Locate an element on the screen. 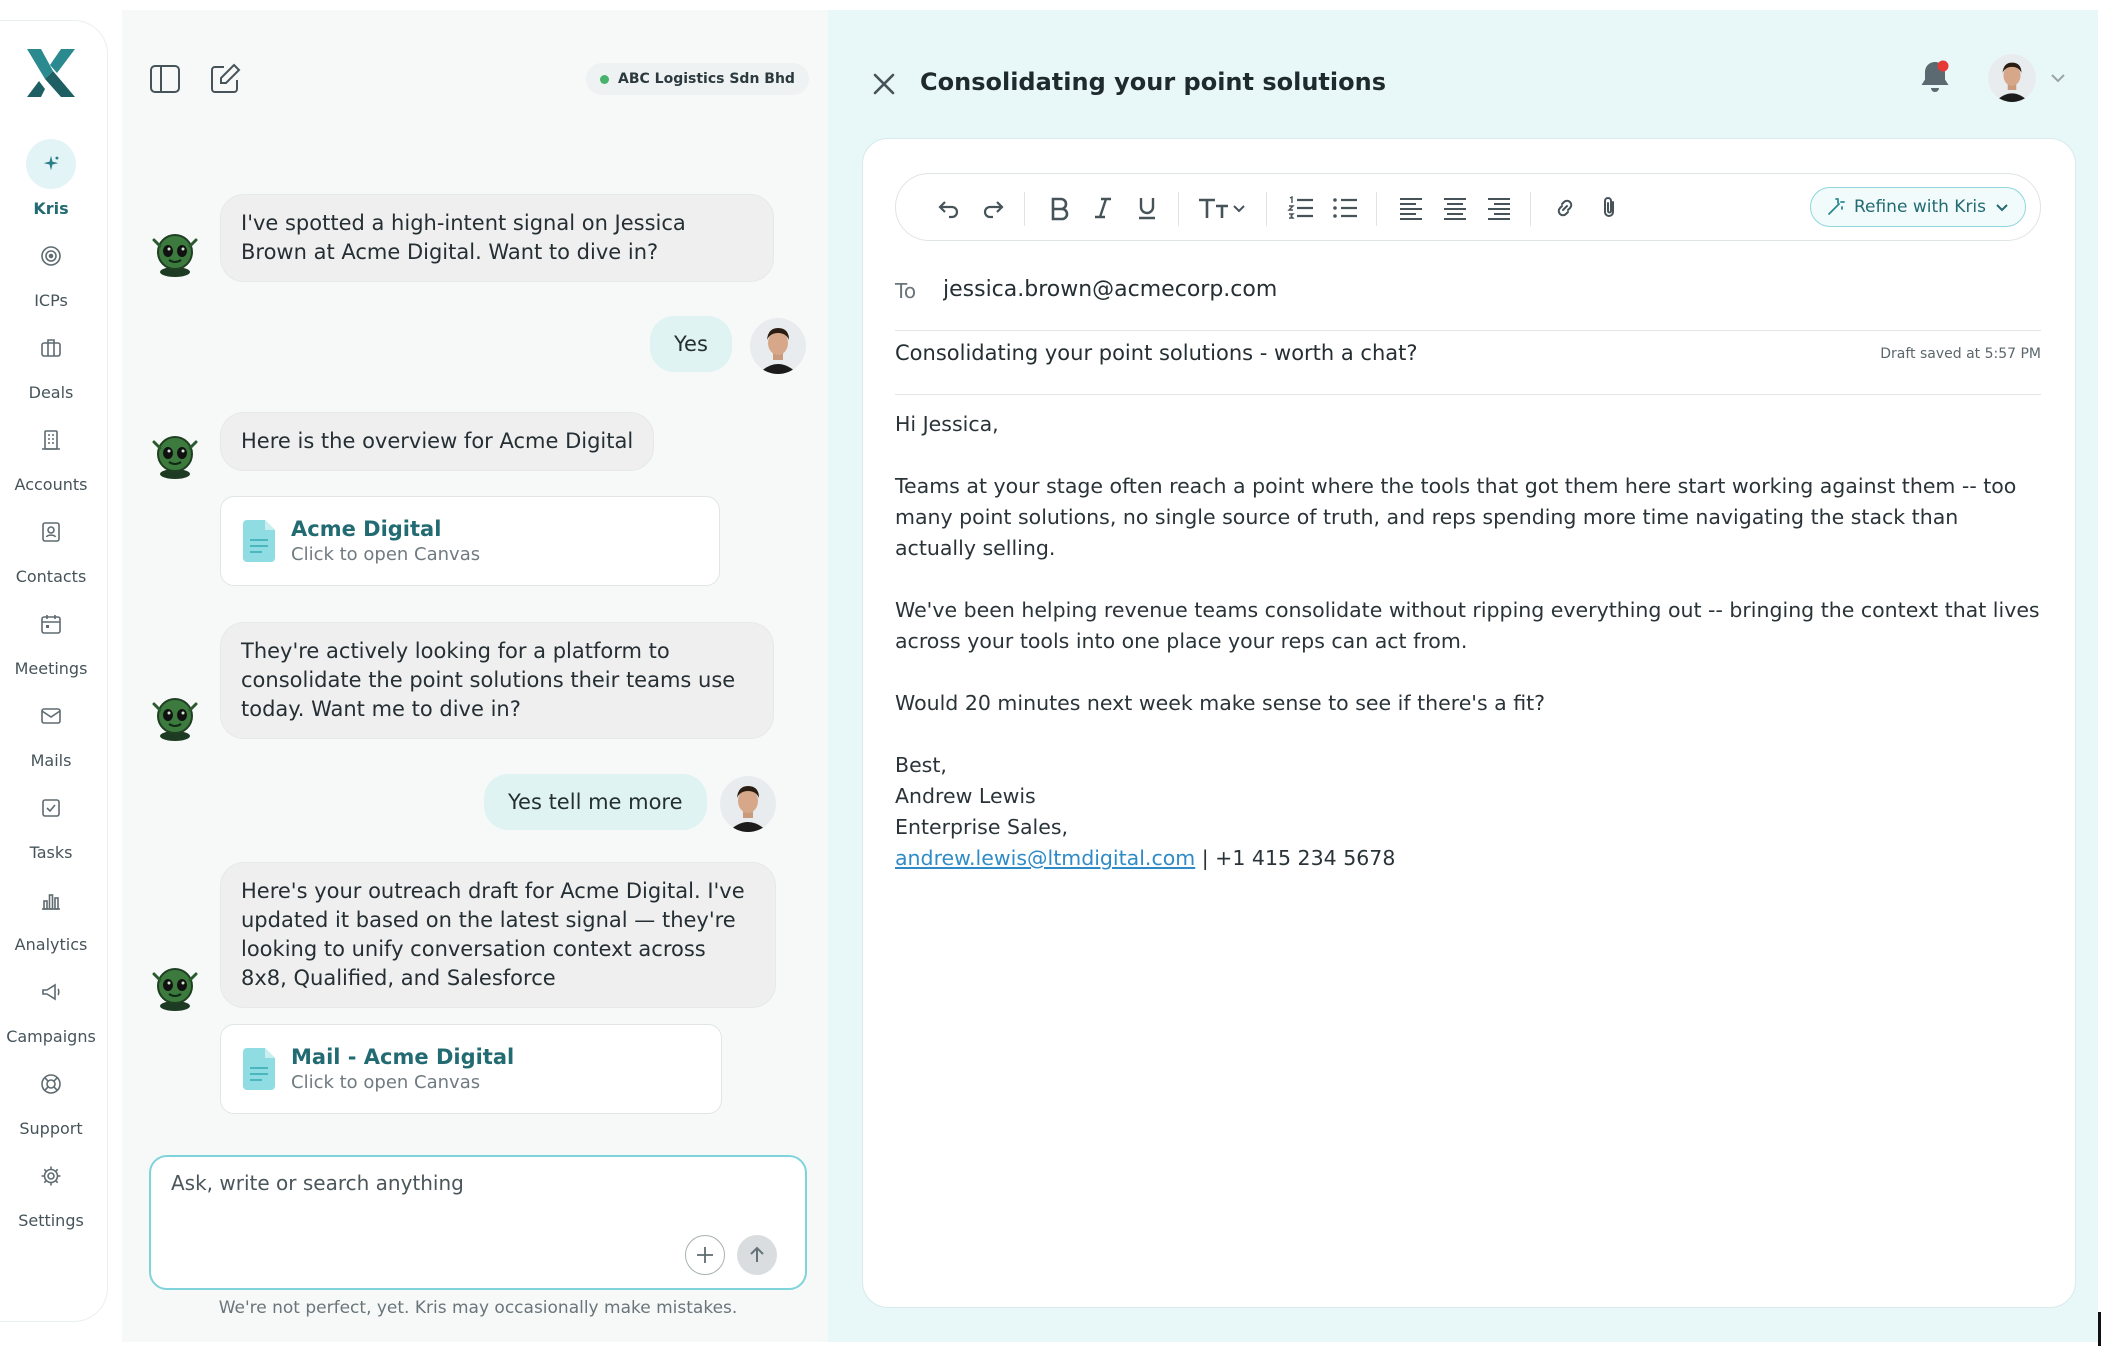 Image resolution: width=2104 pixels, height=1368 pixels. formatting-toolbar: Refine with Kris is located at coordinates (1468, 207).